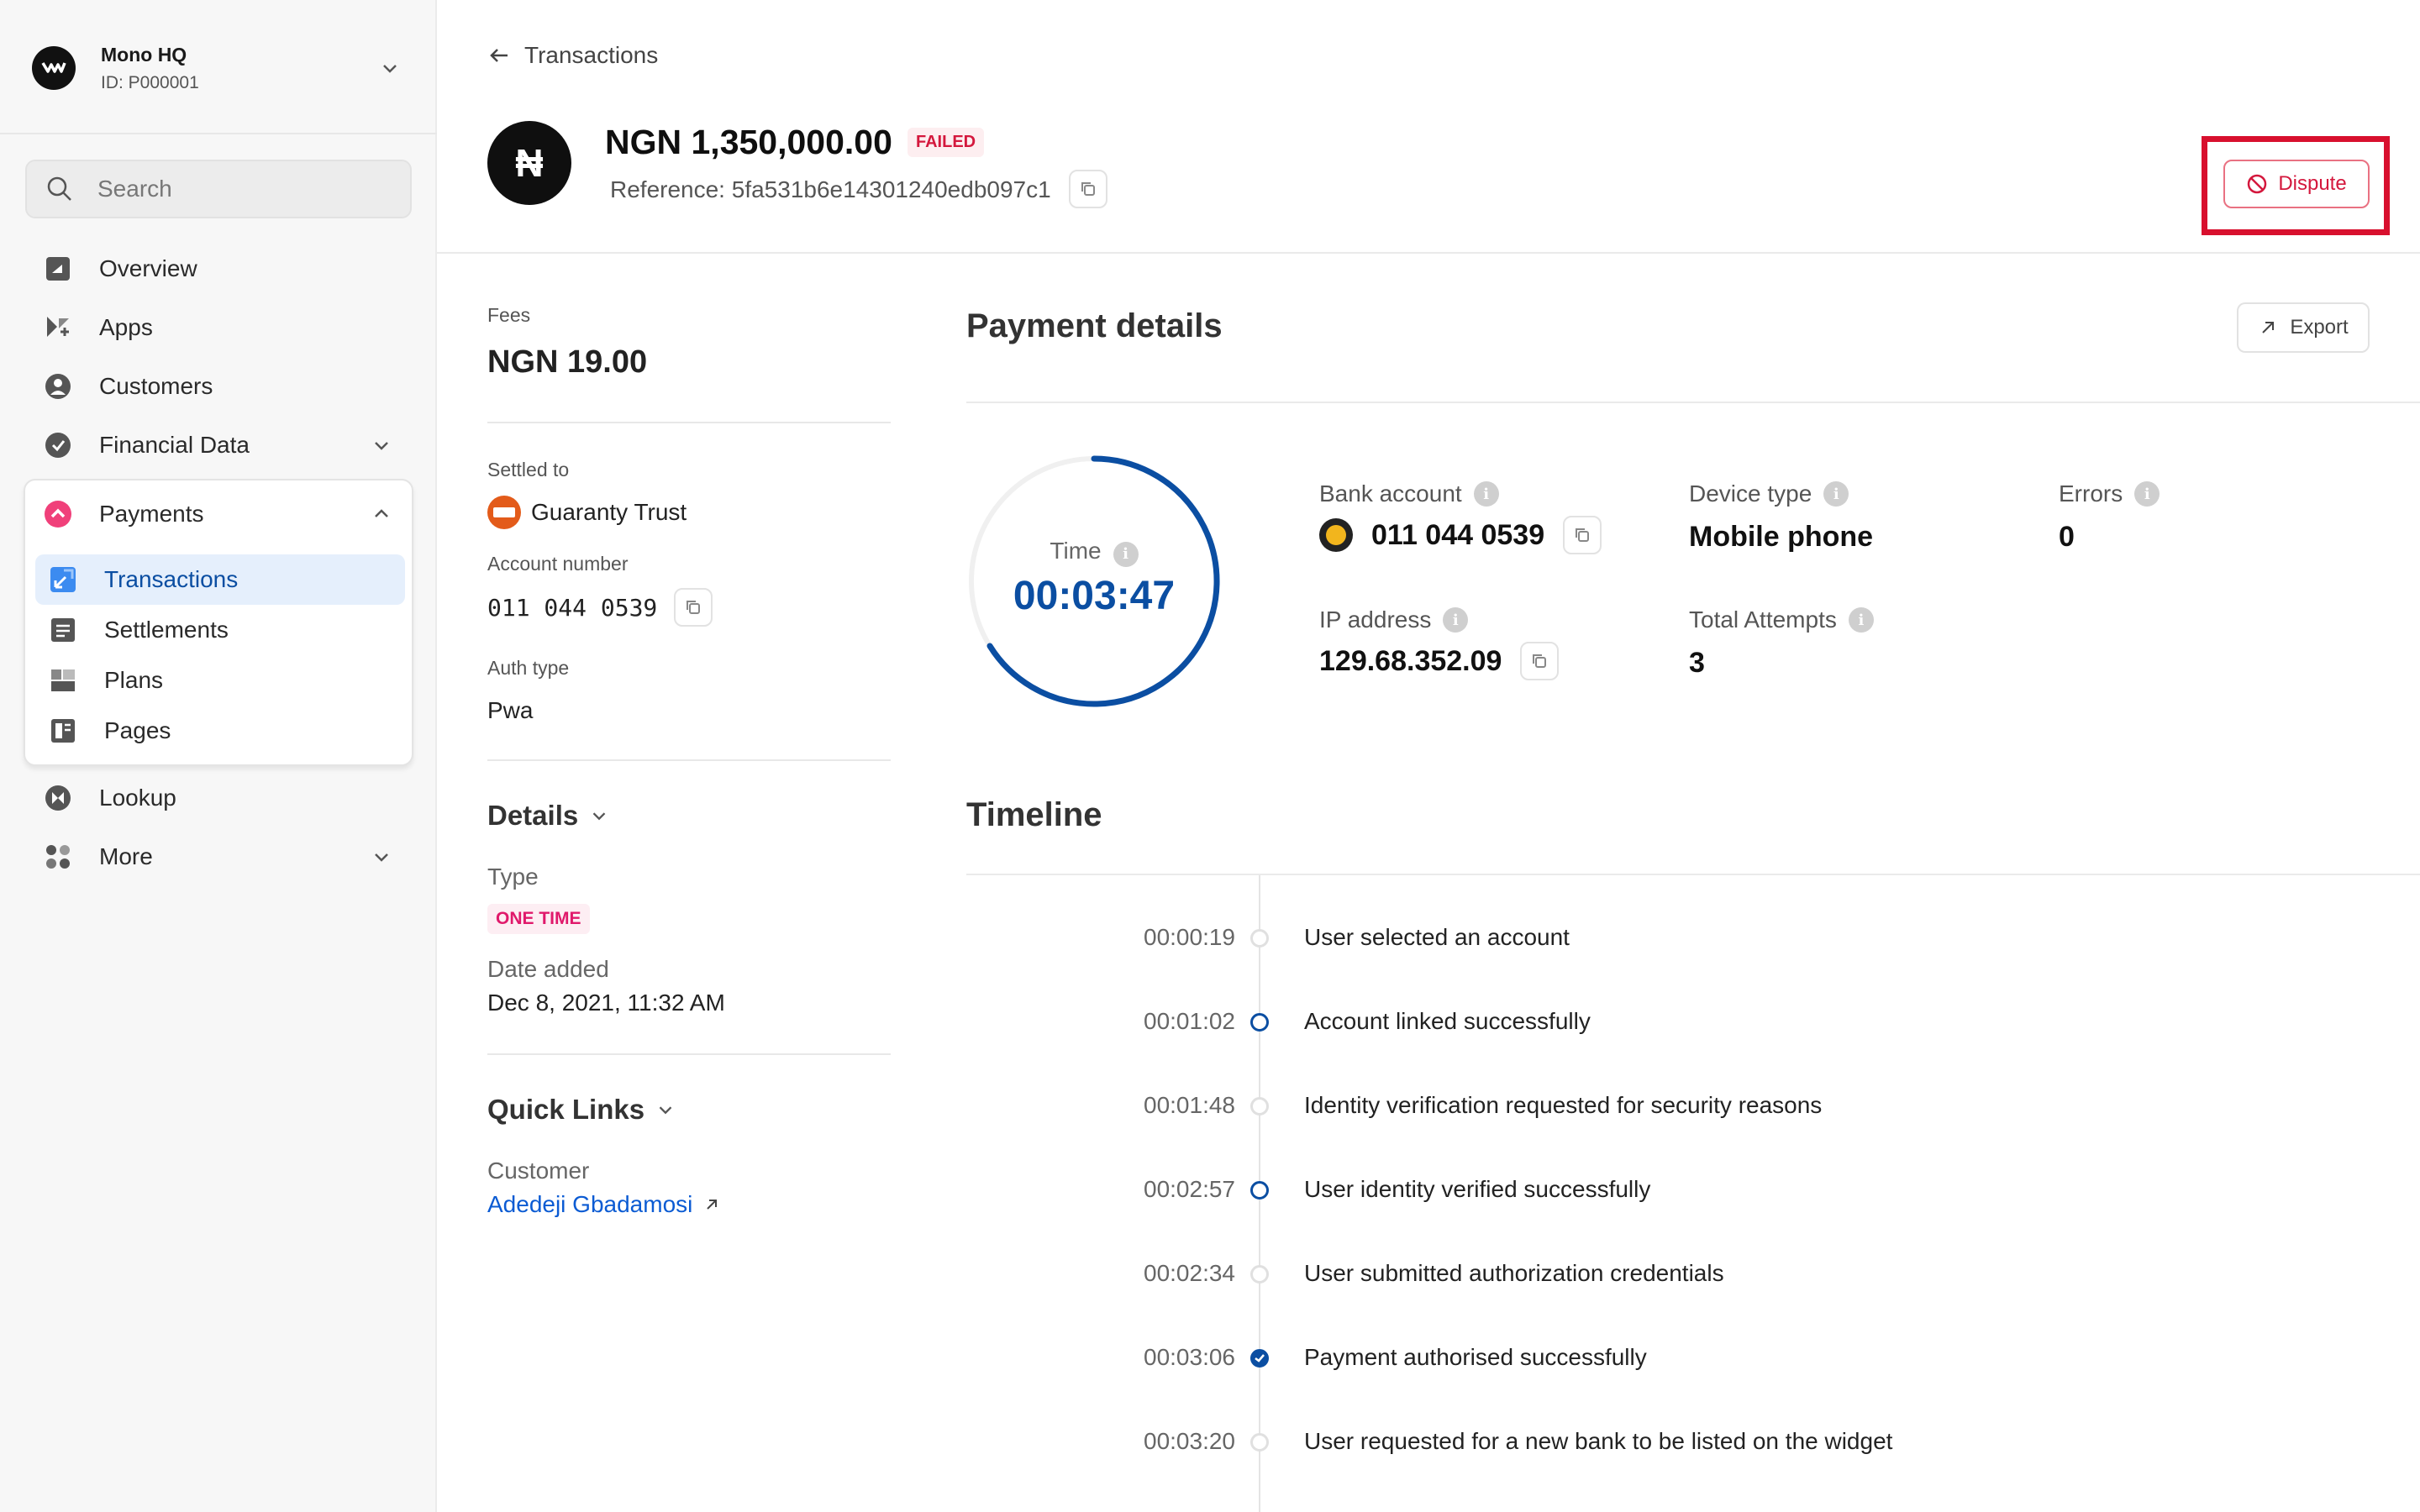  Describe the element at coordinates (587, 512) in the screenshot. I see `settled-bank: Guaranty Trust` at that location.